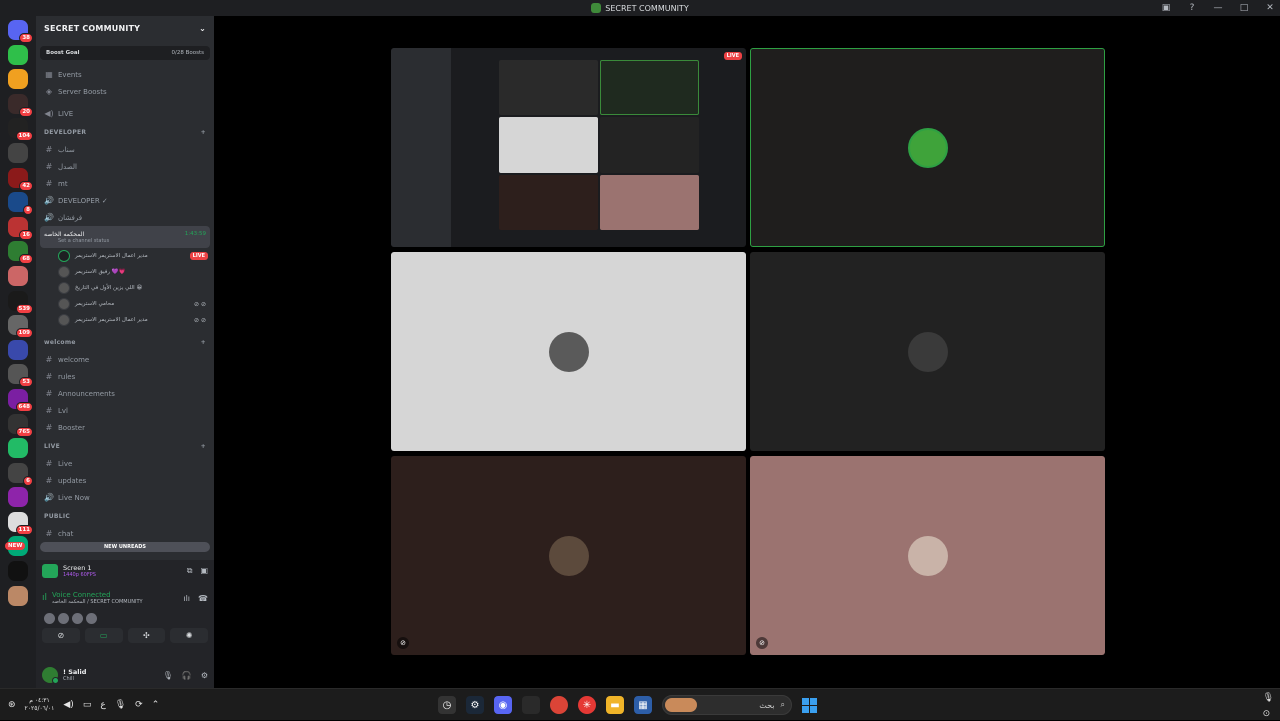 The width and height of the screenshot is (1280, 721). I want to click on server-icon: 109, so click(20, 327).